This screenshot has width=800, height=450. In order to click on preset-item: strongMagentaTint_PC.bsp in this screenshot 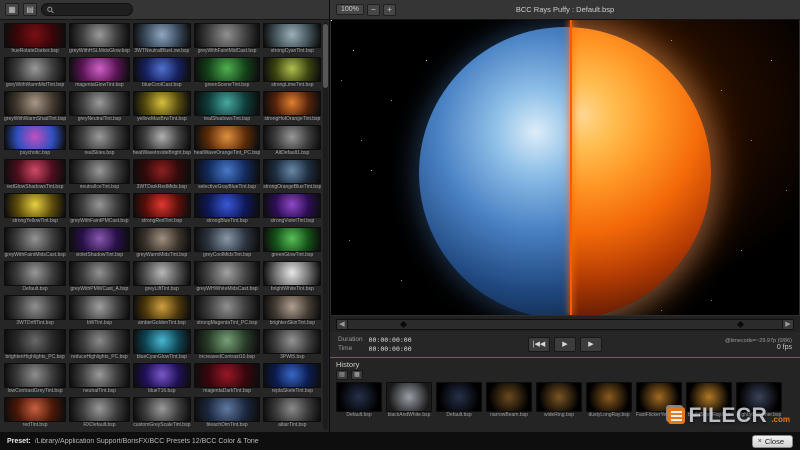, I will do `click(227, 311)`.